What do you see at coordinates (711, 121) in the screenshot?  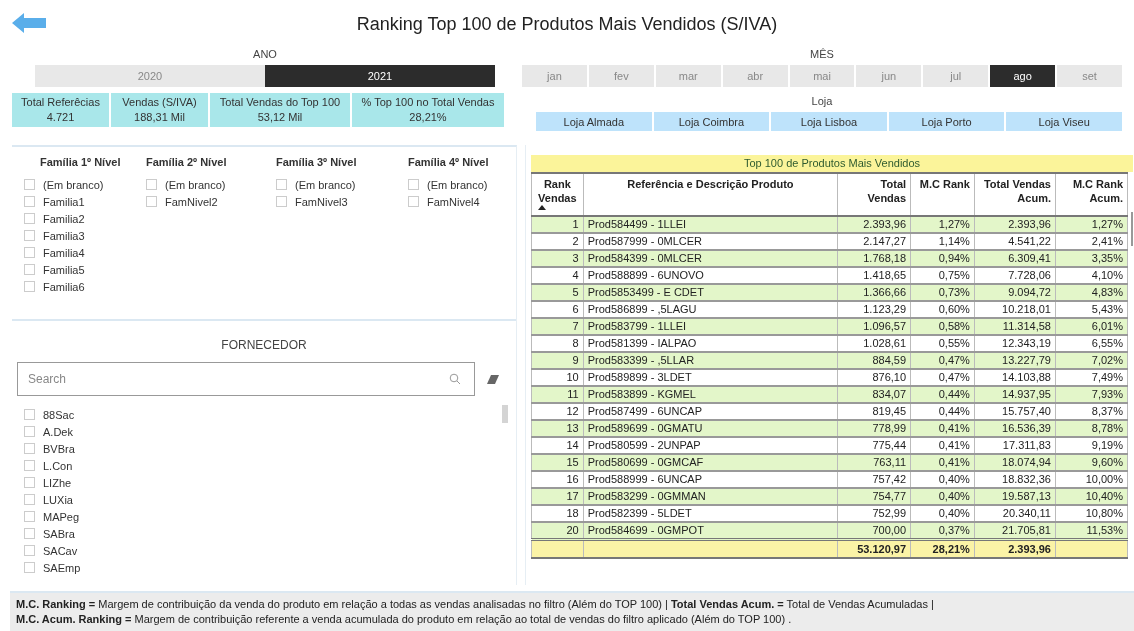 I see `store-button: Loja Coimbra` at bounding box center [711, 121].